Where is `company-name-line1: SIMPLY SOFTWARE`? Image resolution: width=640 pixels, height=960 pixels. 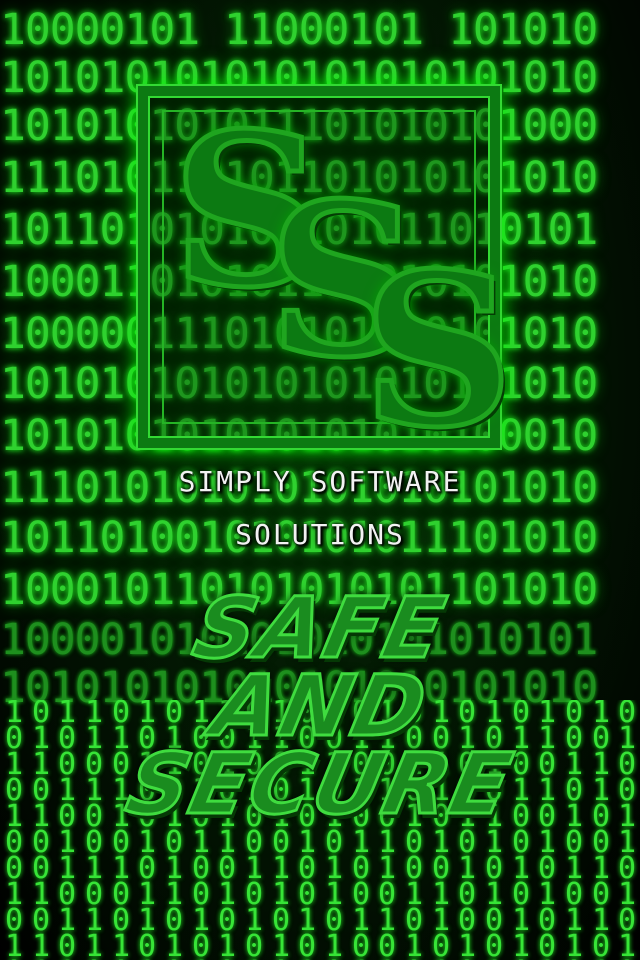 company-name-line1: SIMPLY SOFTWARE is located at coordinates (320, 481).